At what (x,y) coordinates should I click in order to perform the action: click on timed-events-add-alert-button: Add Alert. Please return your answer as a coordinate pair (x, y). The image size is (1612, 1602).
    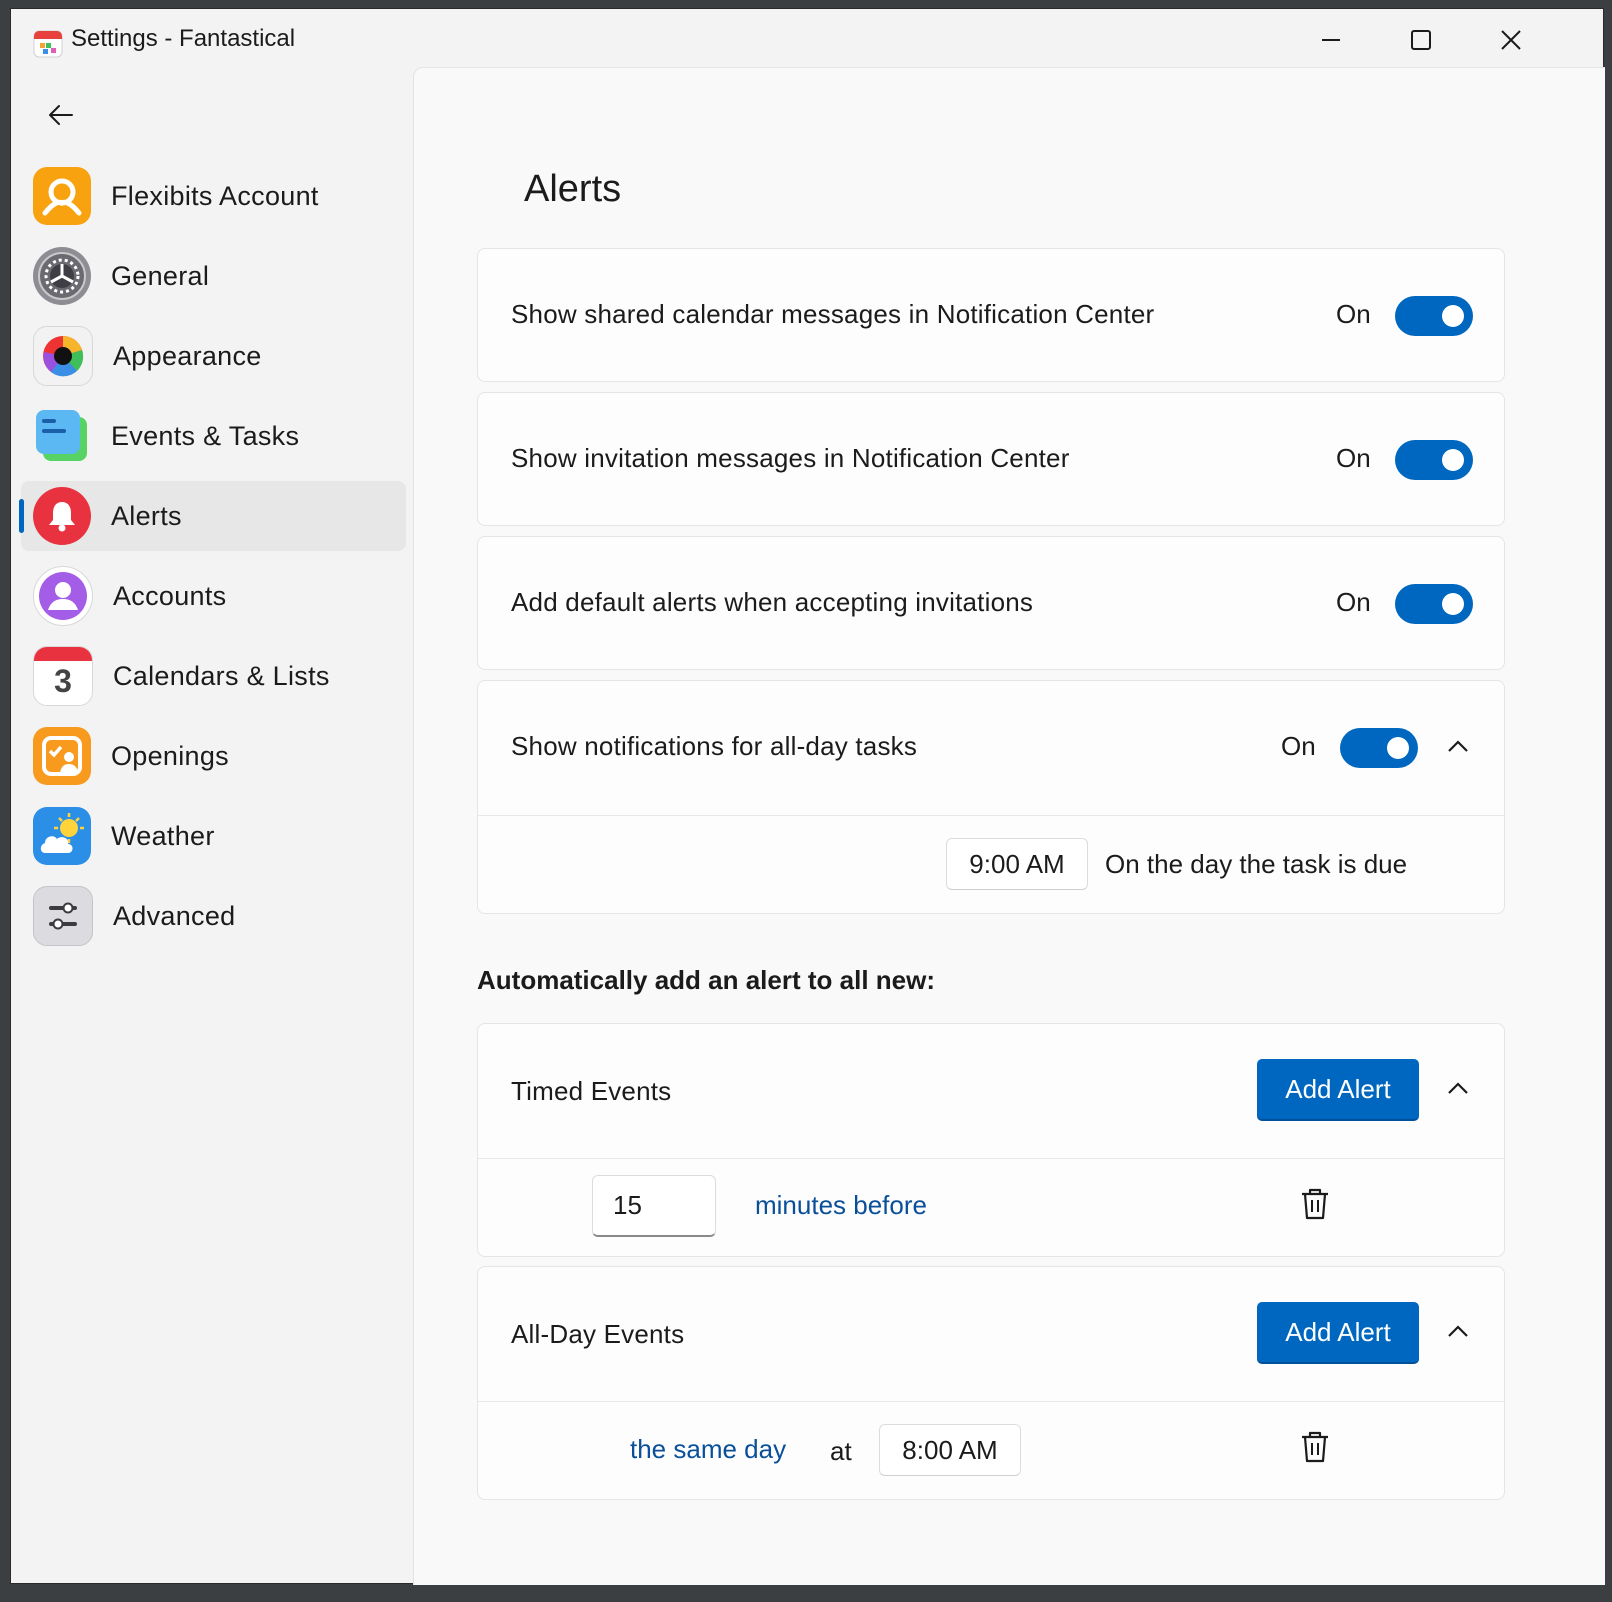
    Looking at the image, I should click on (1338, 1090).